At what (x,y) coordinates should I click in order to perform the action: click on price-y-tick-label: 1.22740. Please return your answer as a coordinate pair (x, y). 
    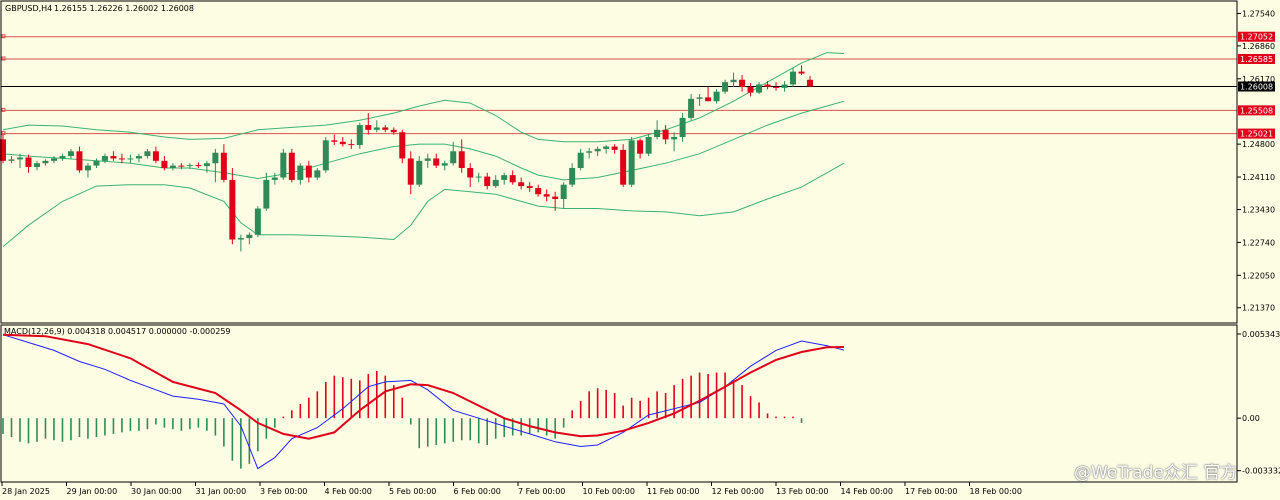
    Looking at the image, I should click on (1258, 242).